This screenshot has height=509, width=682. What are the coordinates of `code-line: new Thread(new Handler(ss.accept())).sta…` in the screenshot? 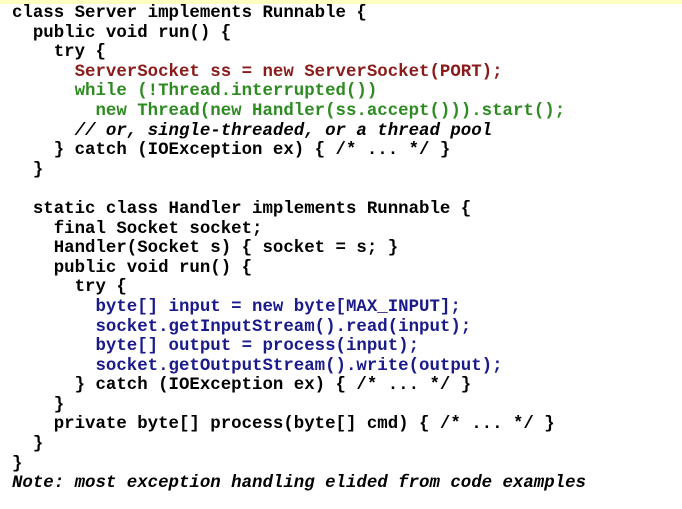 It's located at (299, 112).